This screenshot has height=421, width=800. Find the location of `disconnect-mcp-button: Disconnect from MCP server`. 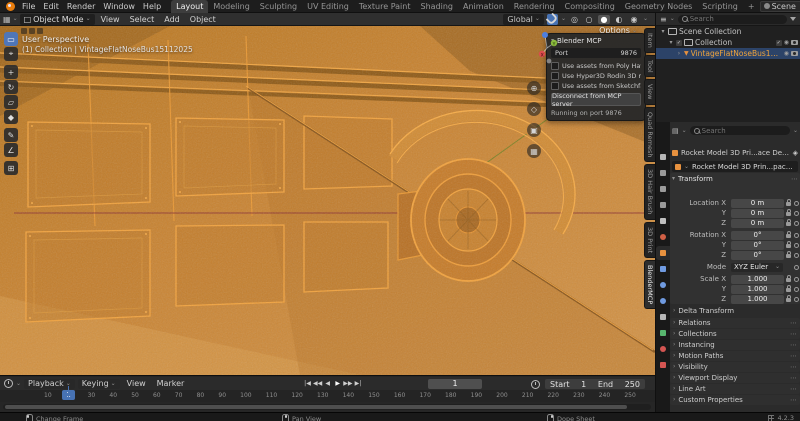

disconnect-mcp-button: Disconnect from MCP server is located at coordinates (596, 100).